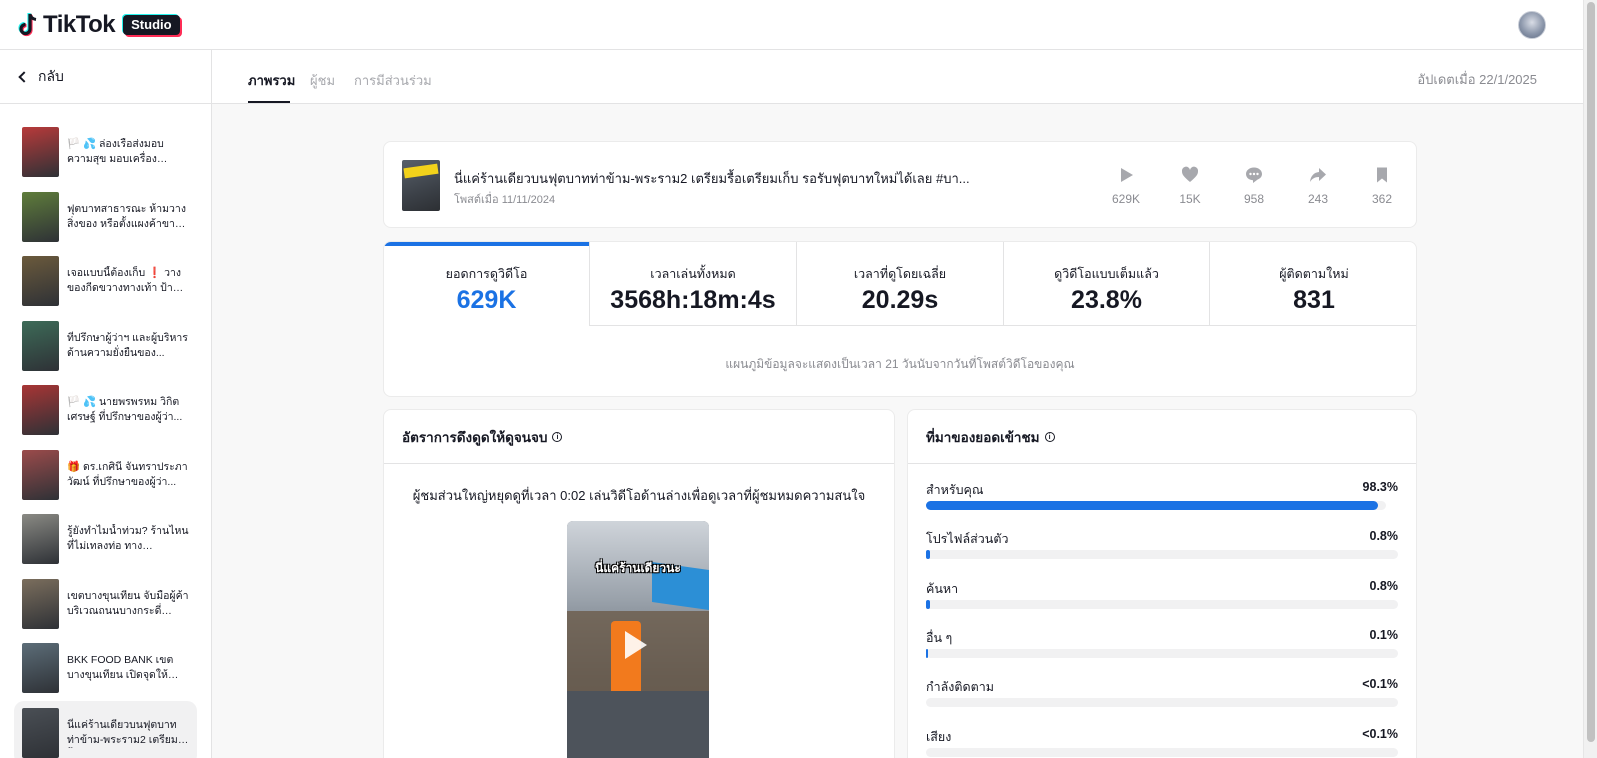  I want to click on tiktok-logo-icon, so click(27, 24).